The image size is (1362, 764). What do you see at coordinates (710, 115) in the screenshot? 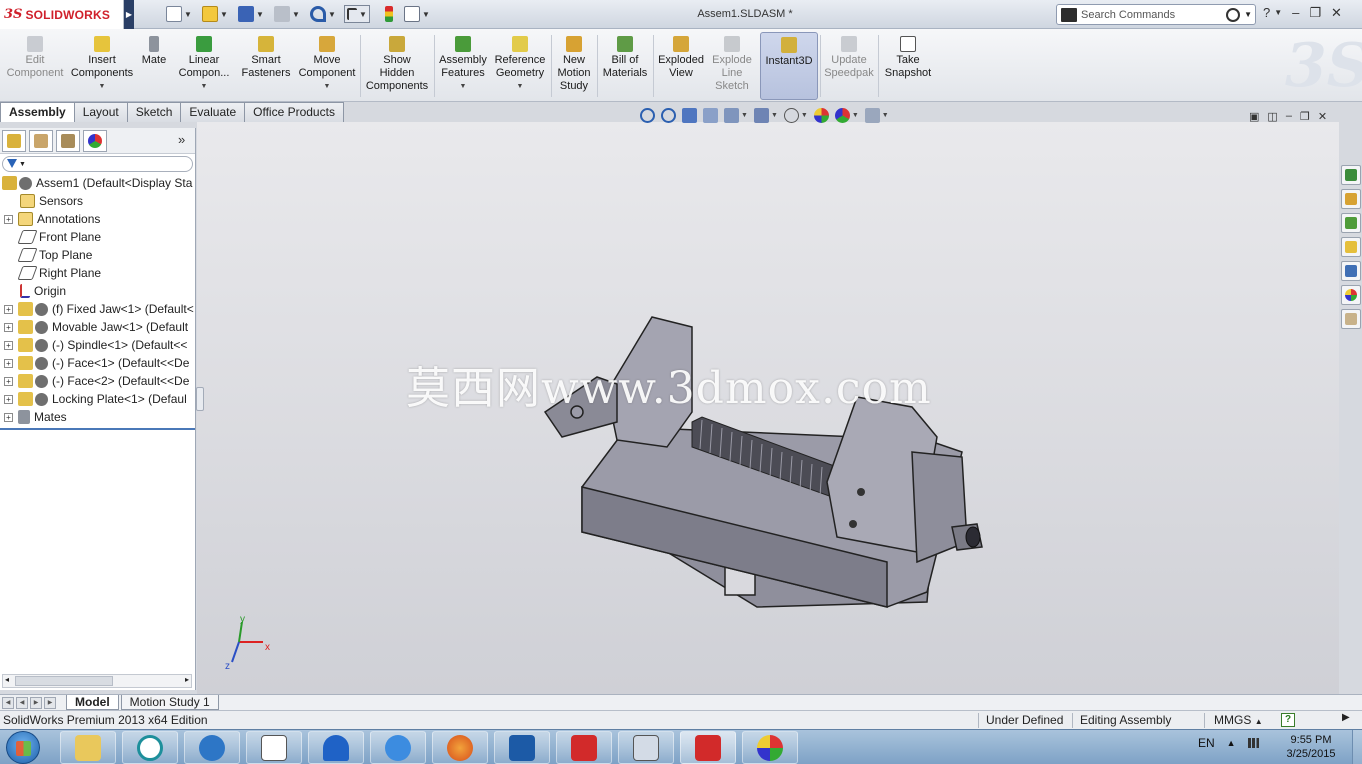
I see `section-view-icon` at bounding box center [710, 115].